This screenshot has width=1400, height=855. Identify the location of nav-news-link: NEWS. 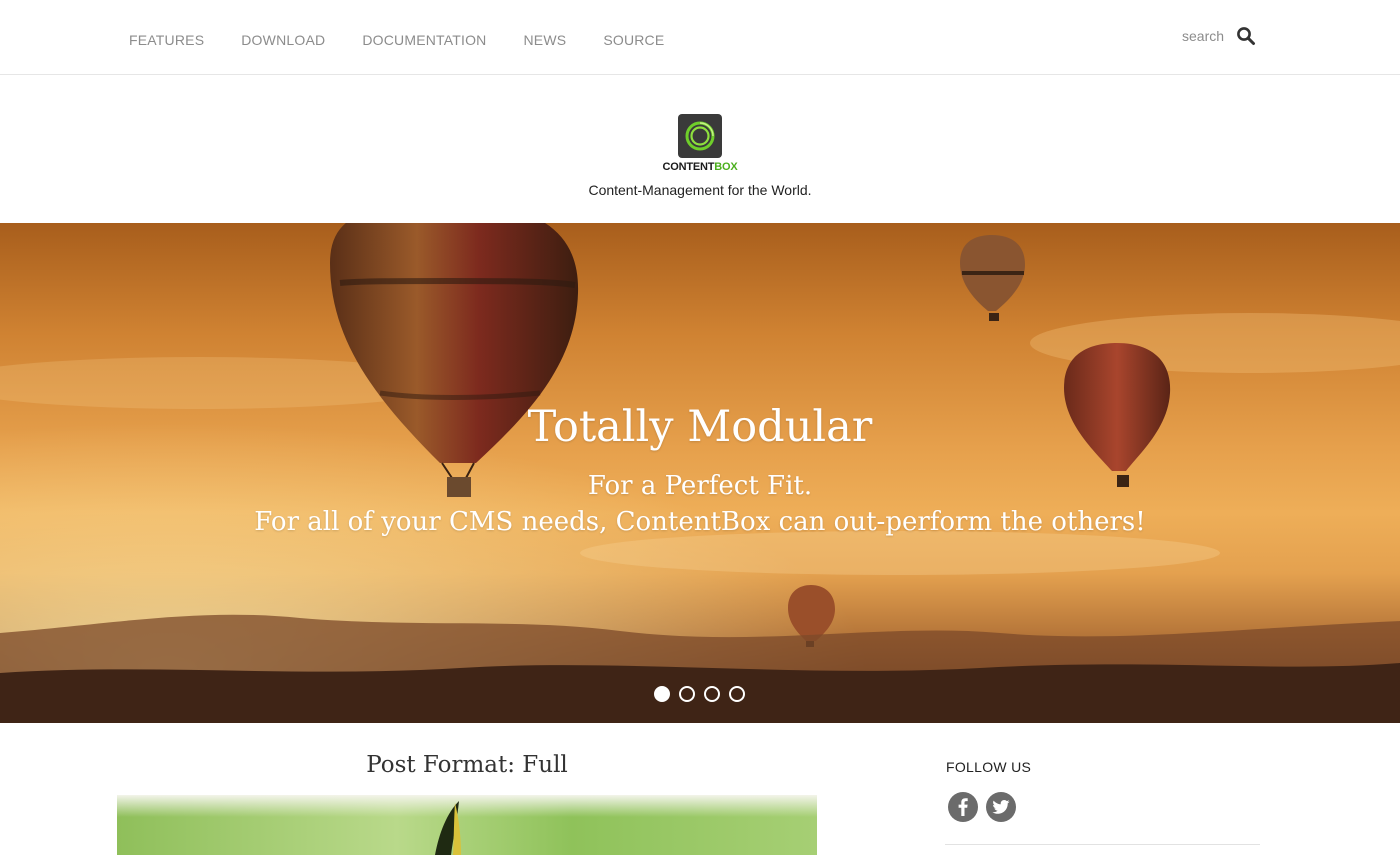
(545, 40).